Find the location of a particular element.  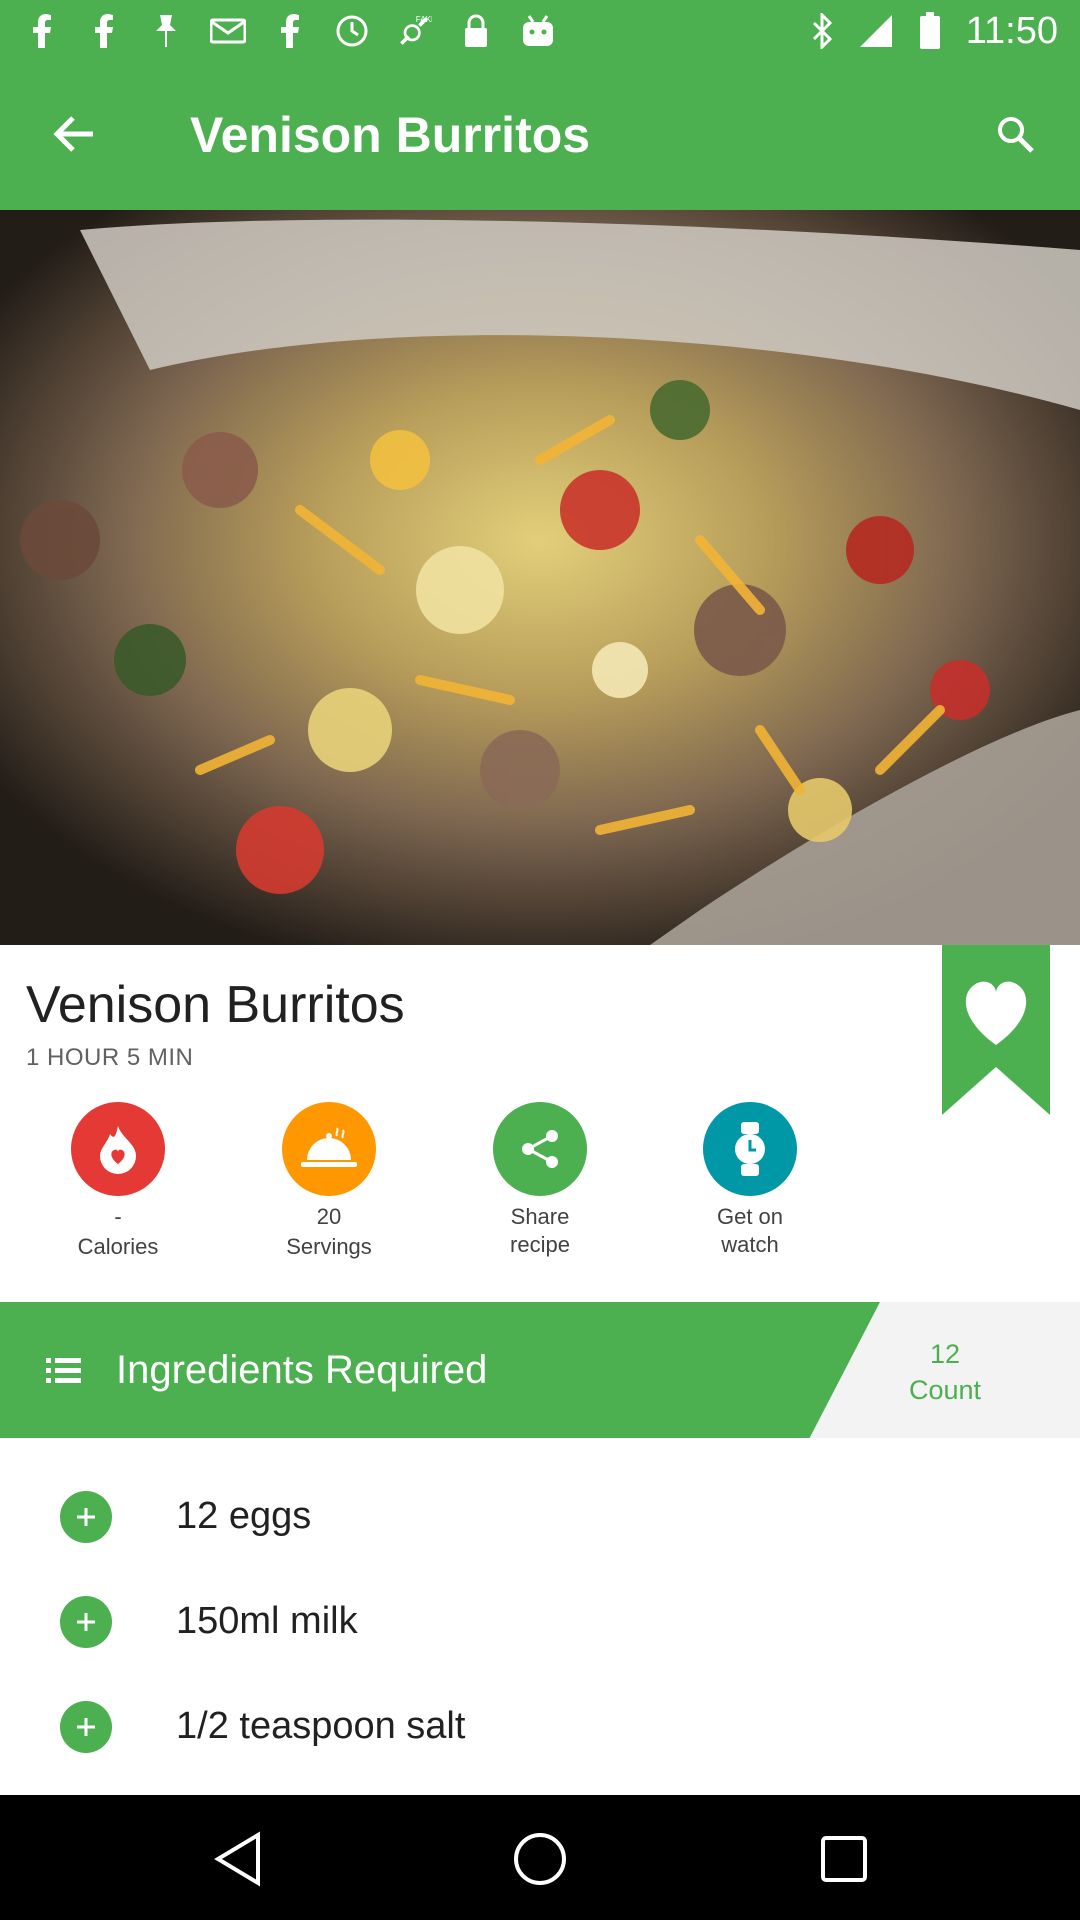

watch-action: Get on watch is located at coordinates (750, 1181).